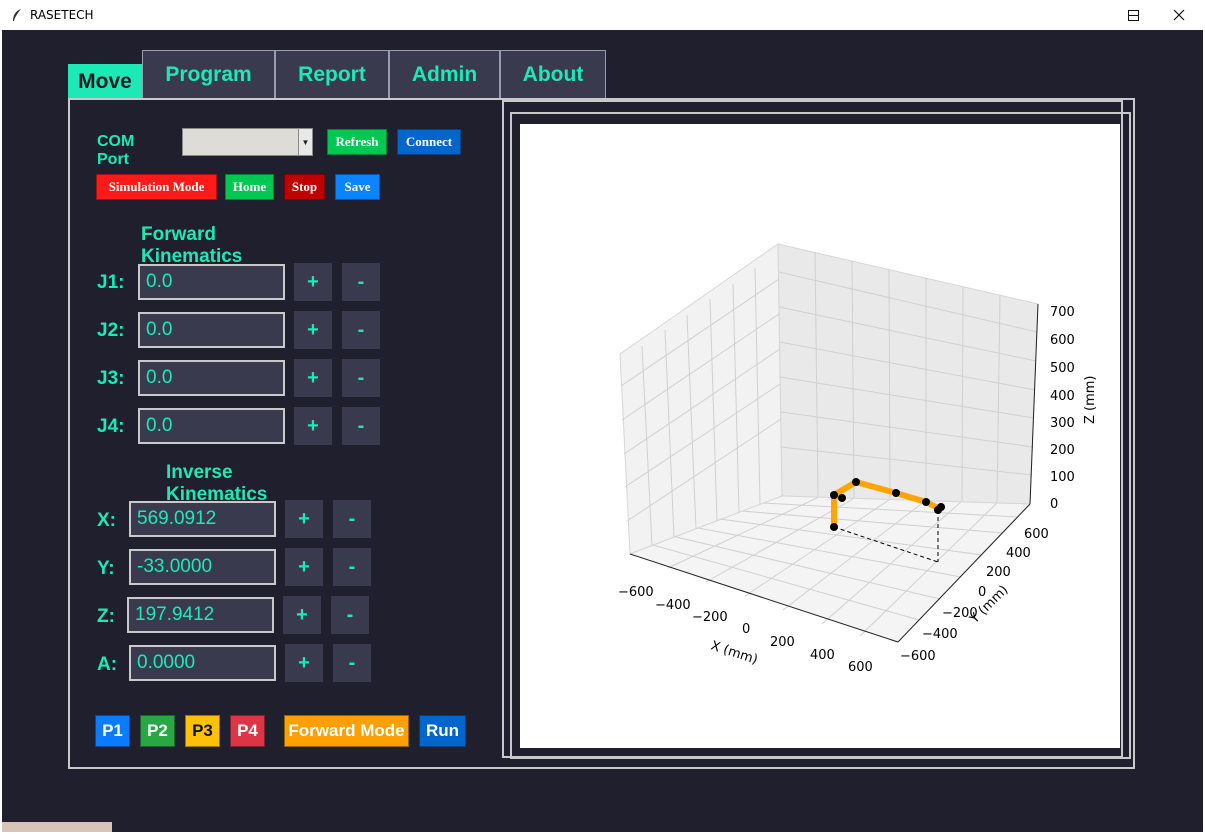  I want to click on maximize-button, so click(1133, 15).